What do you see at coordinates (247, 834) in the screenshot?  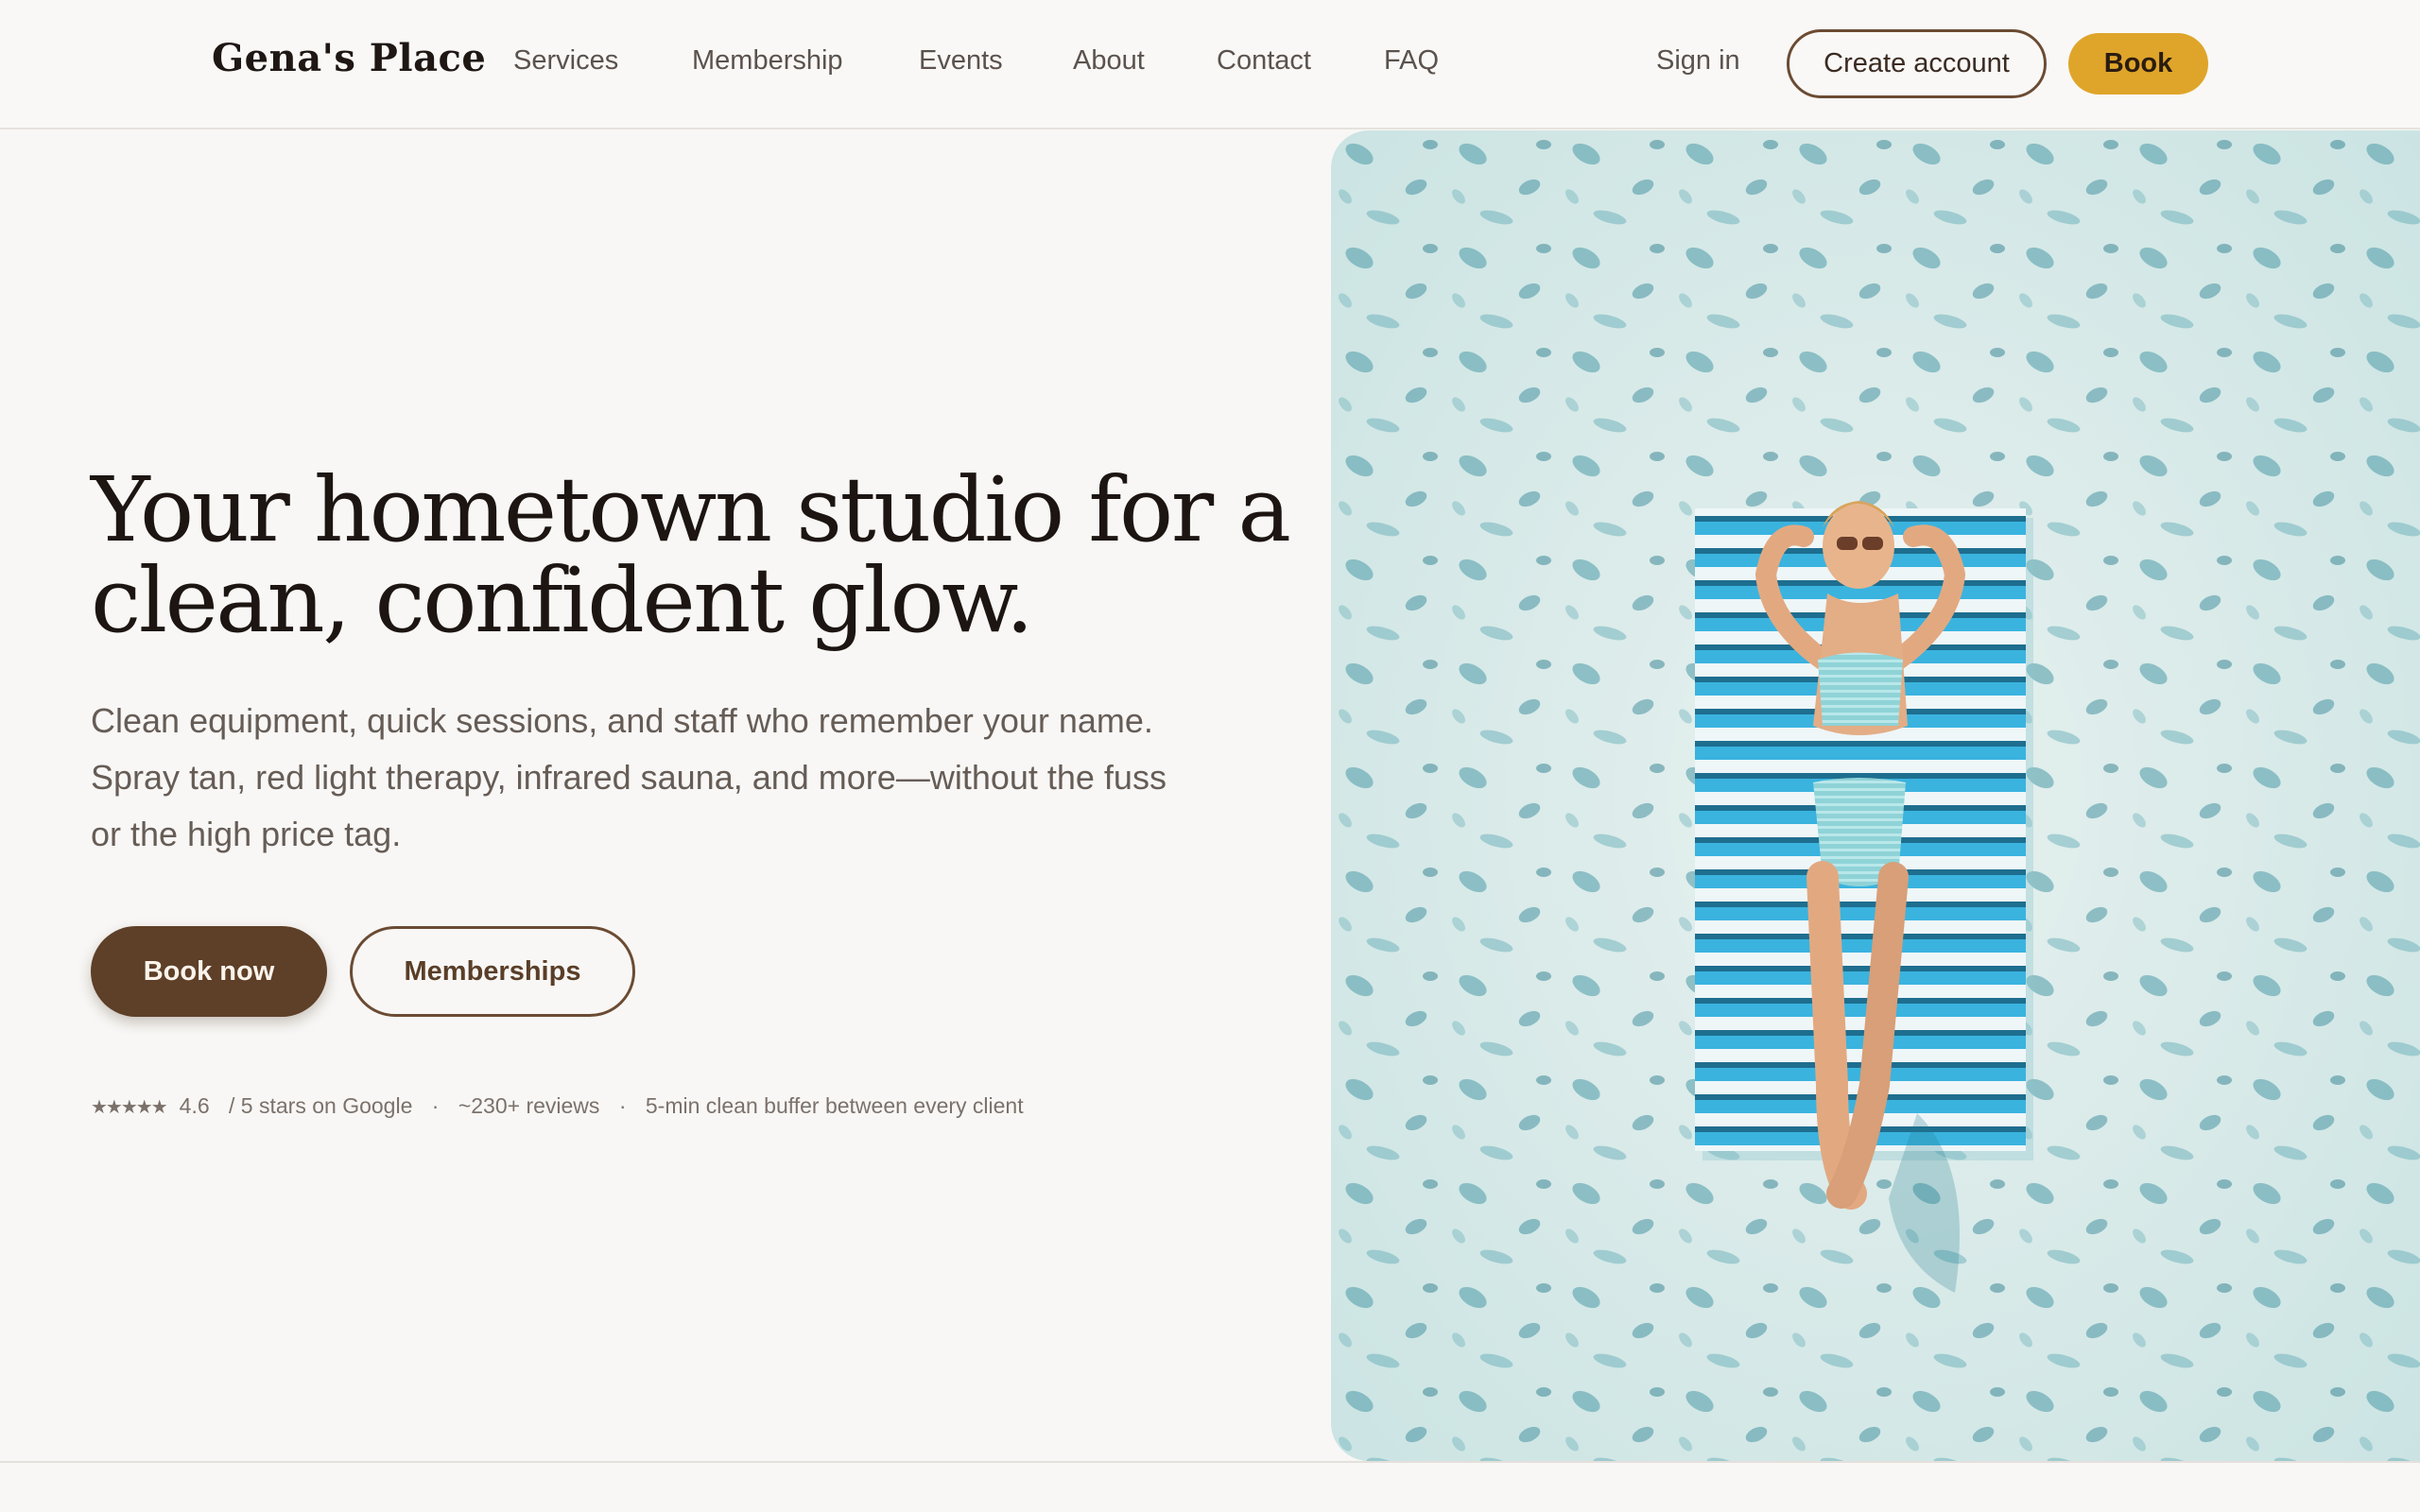 I see `hero-subtitle-line3: or the high price tag.` at bounding box center [247, 834].